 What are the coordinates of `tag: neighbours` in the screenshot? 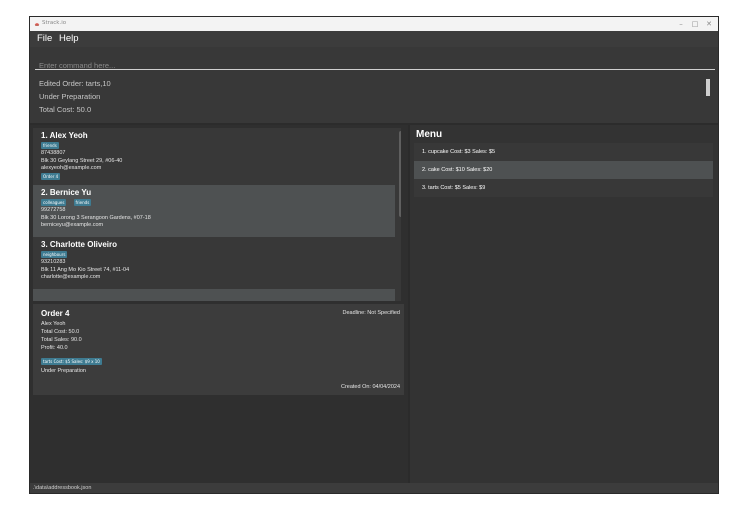 It's located at (54, 254).